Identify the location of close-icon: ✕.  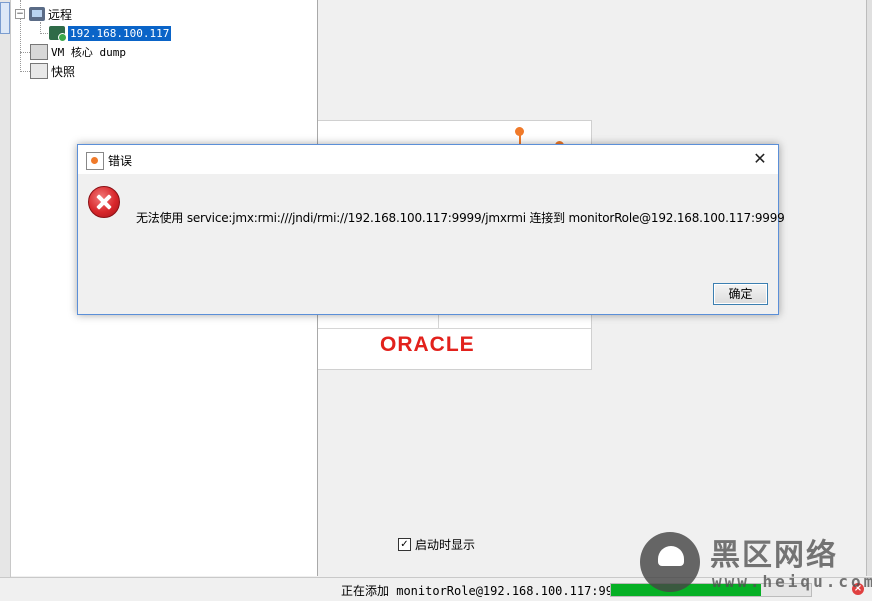
(760, 159).